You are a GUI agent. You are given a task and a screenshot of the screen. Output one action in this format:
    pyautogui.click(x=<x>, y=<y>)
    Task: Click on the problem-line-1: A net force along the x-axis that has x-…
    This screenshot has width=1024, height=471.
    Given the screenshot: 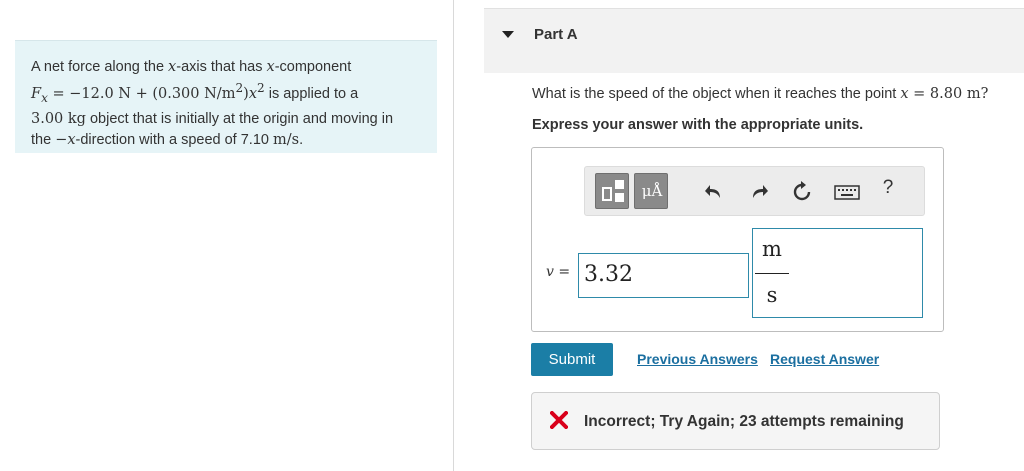 What is the action you would take?
    pyautogui.click(x=226, y=67)
    